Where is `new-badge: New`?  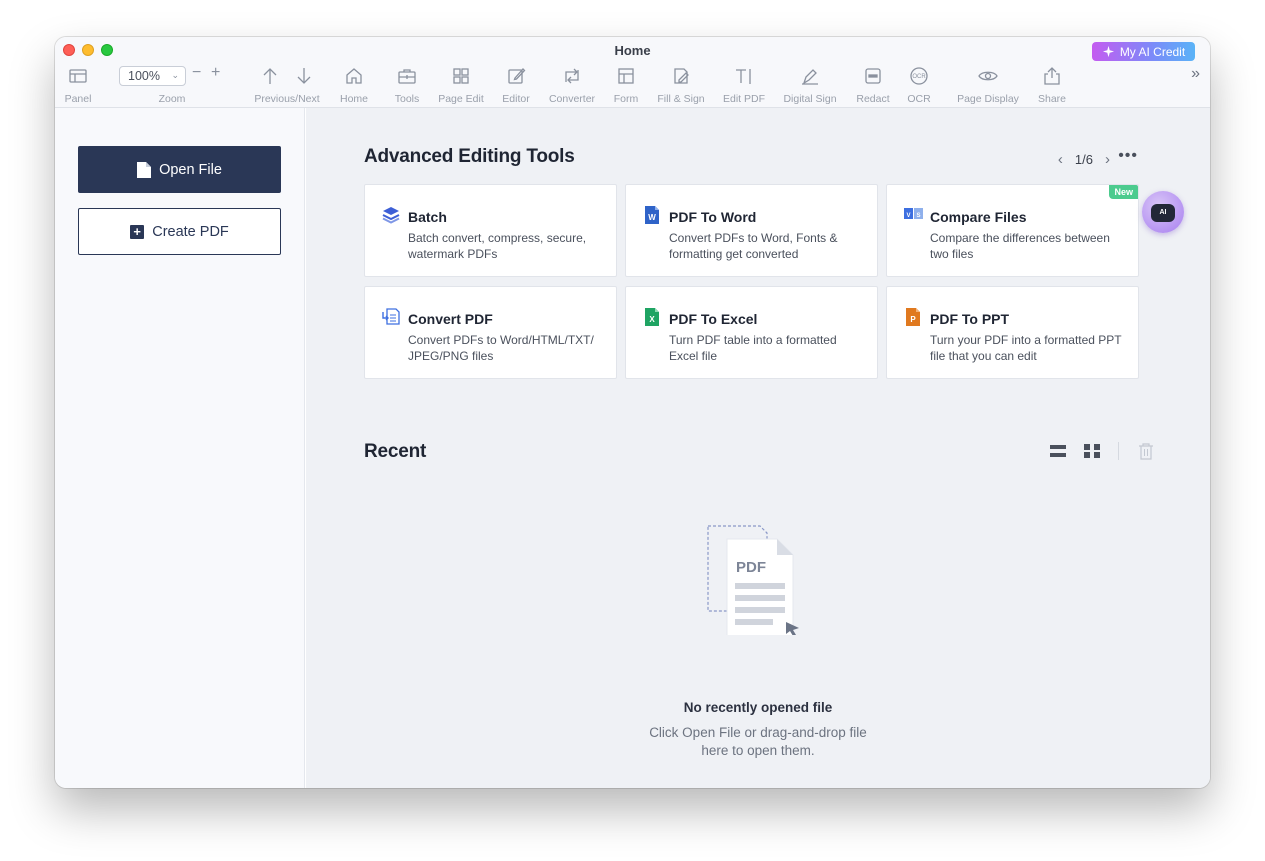 new-badge: New is located at coordinates (1123, 192).